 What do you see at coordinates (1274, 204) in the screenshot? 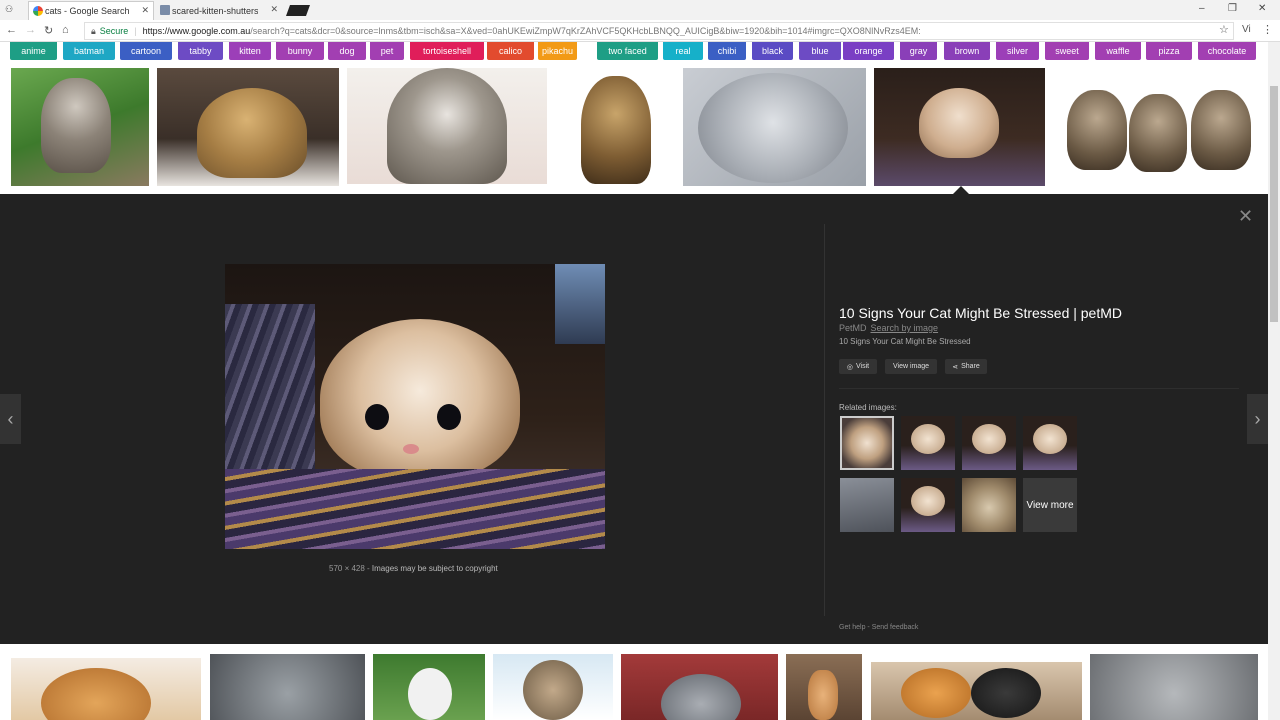
I see `scrollbar-thumb` at bounding box center [1274, 204].